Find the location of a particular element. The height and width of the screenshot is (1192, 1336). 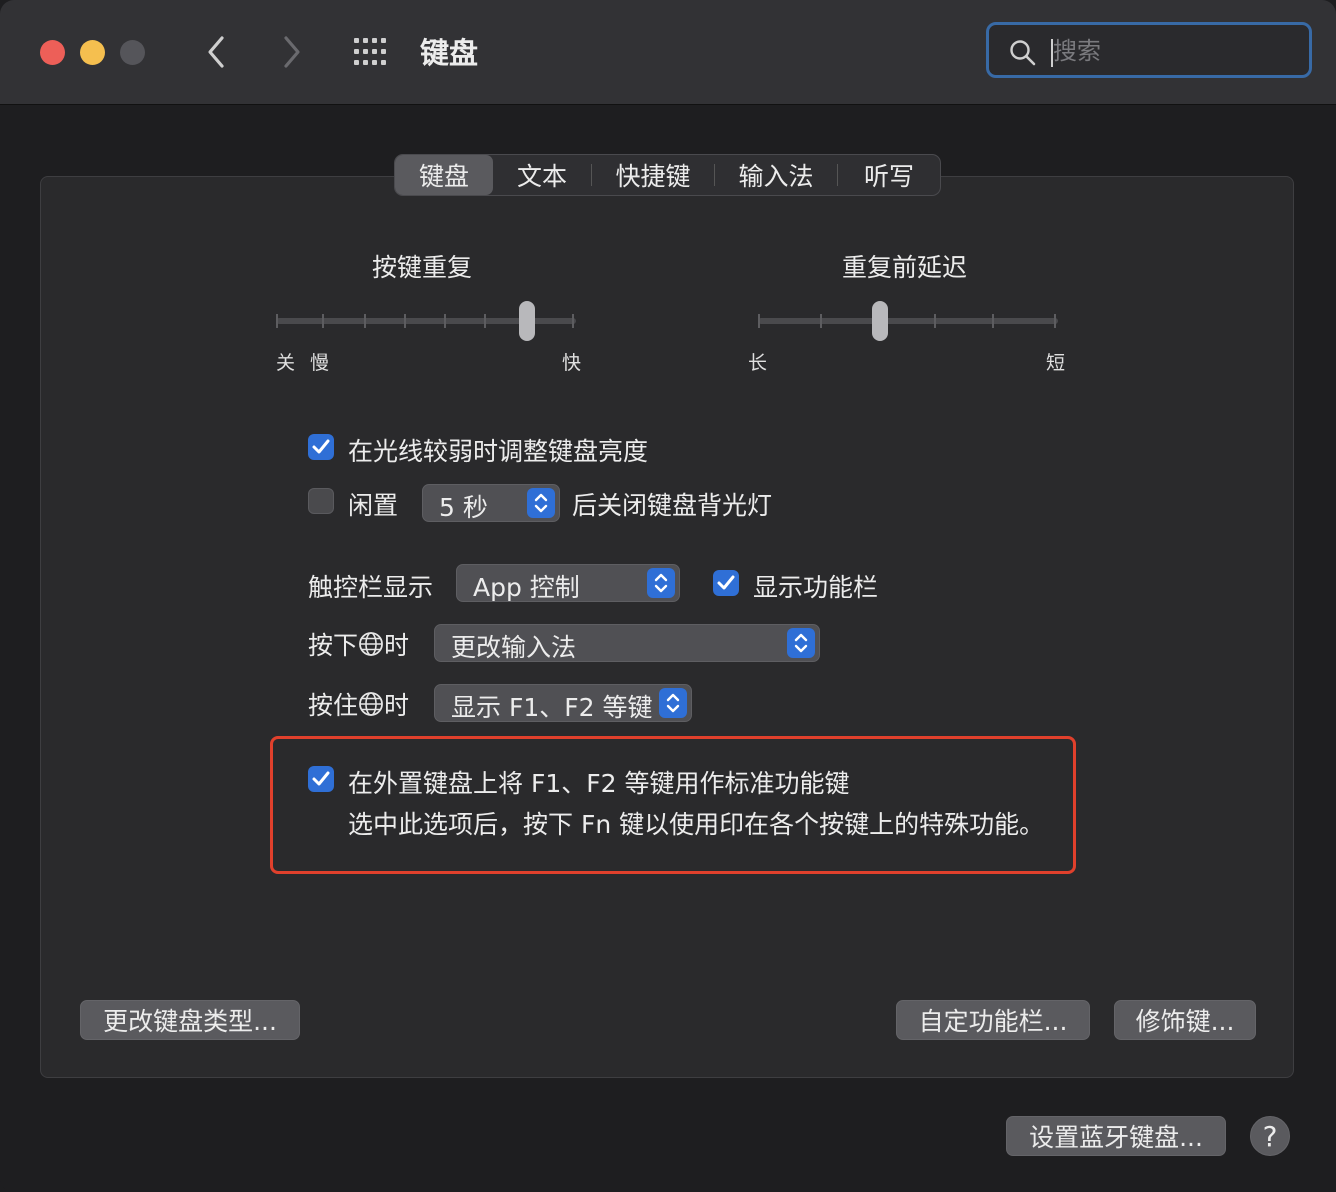

show-fn-strip-checkbox is located at coordinates (726, 583).